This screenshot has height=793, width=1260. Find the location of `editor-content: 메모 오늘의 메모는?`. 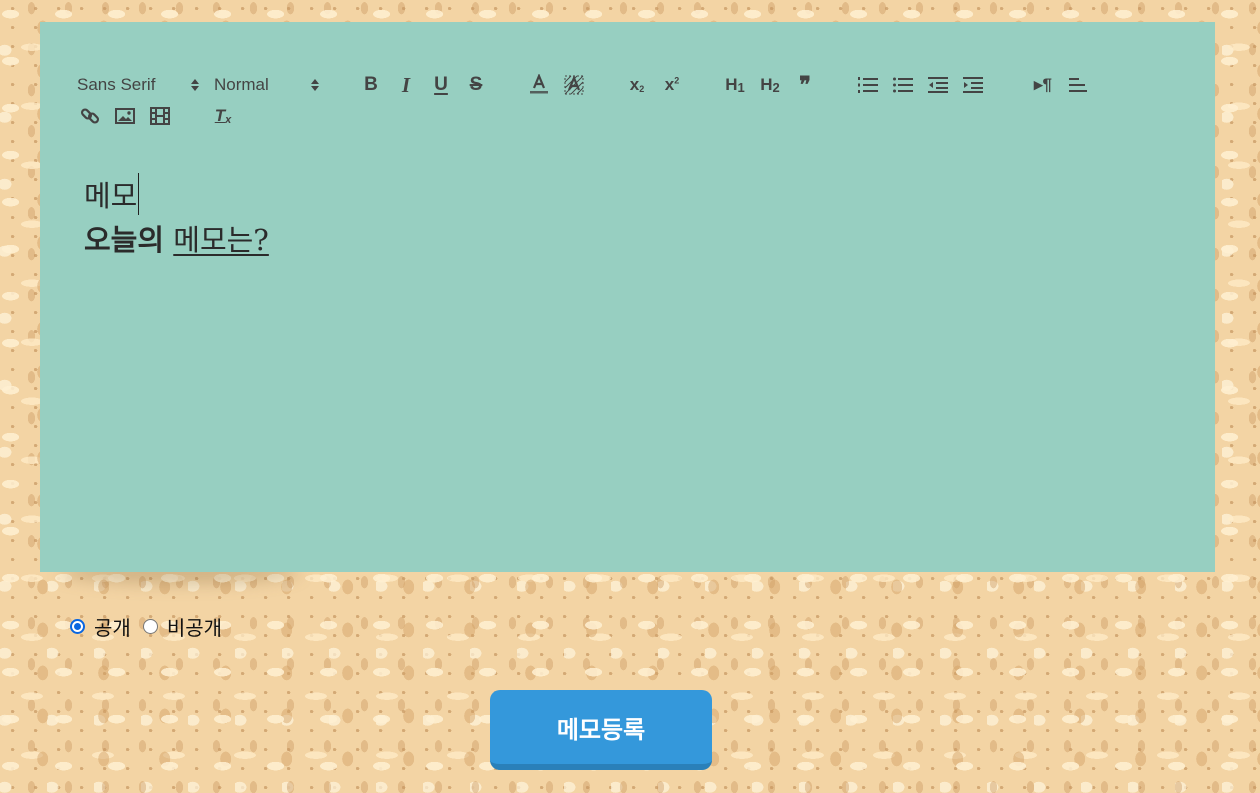

editor-content: 메모 오늘의 메모는? is located at coordinates (176, 216).